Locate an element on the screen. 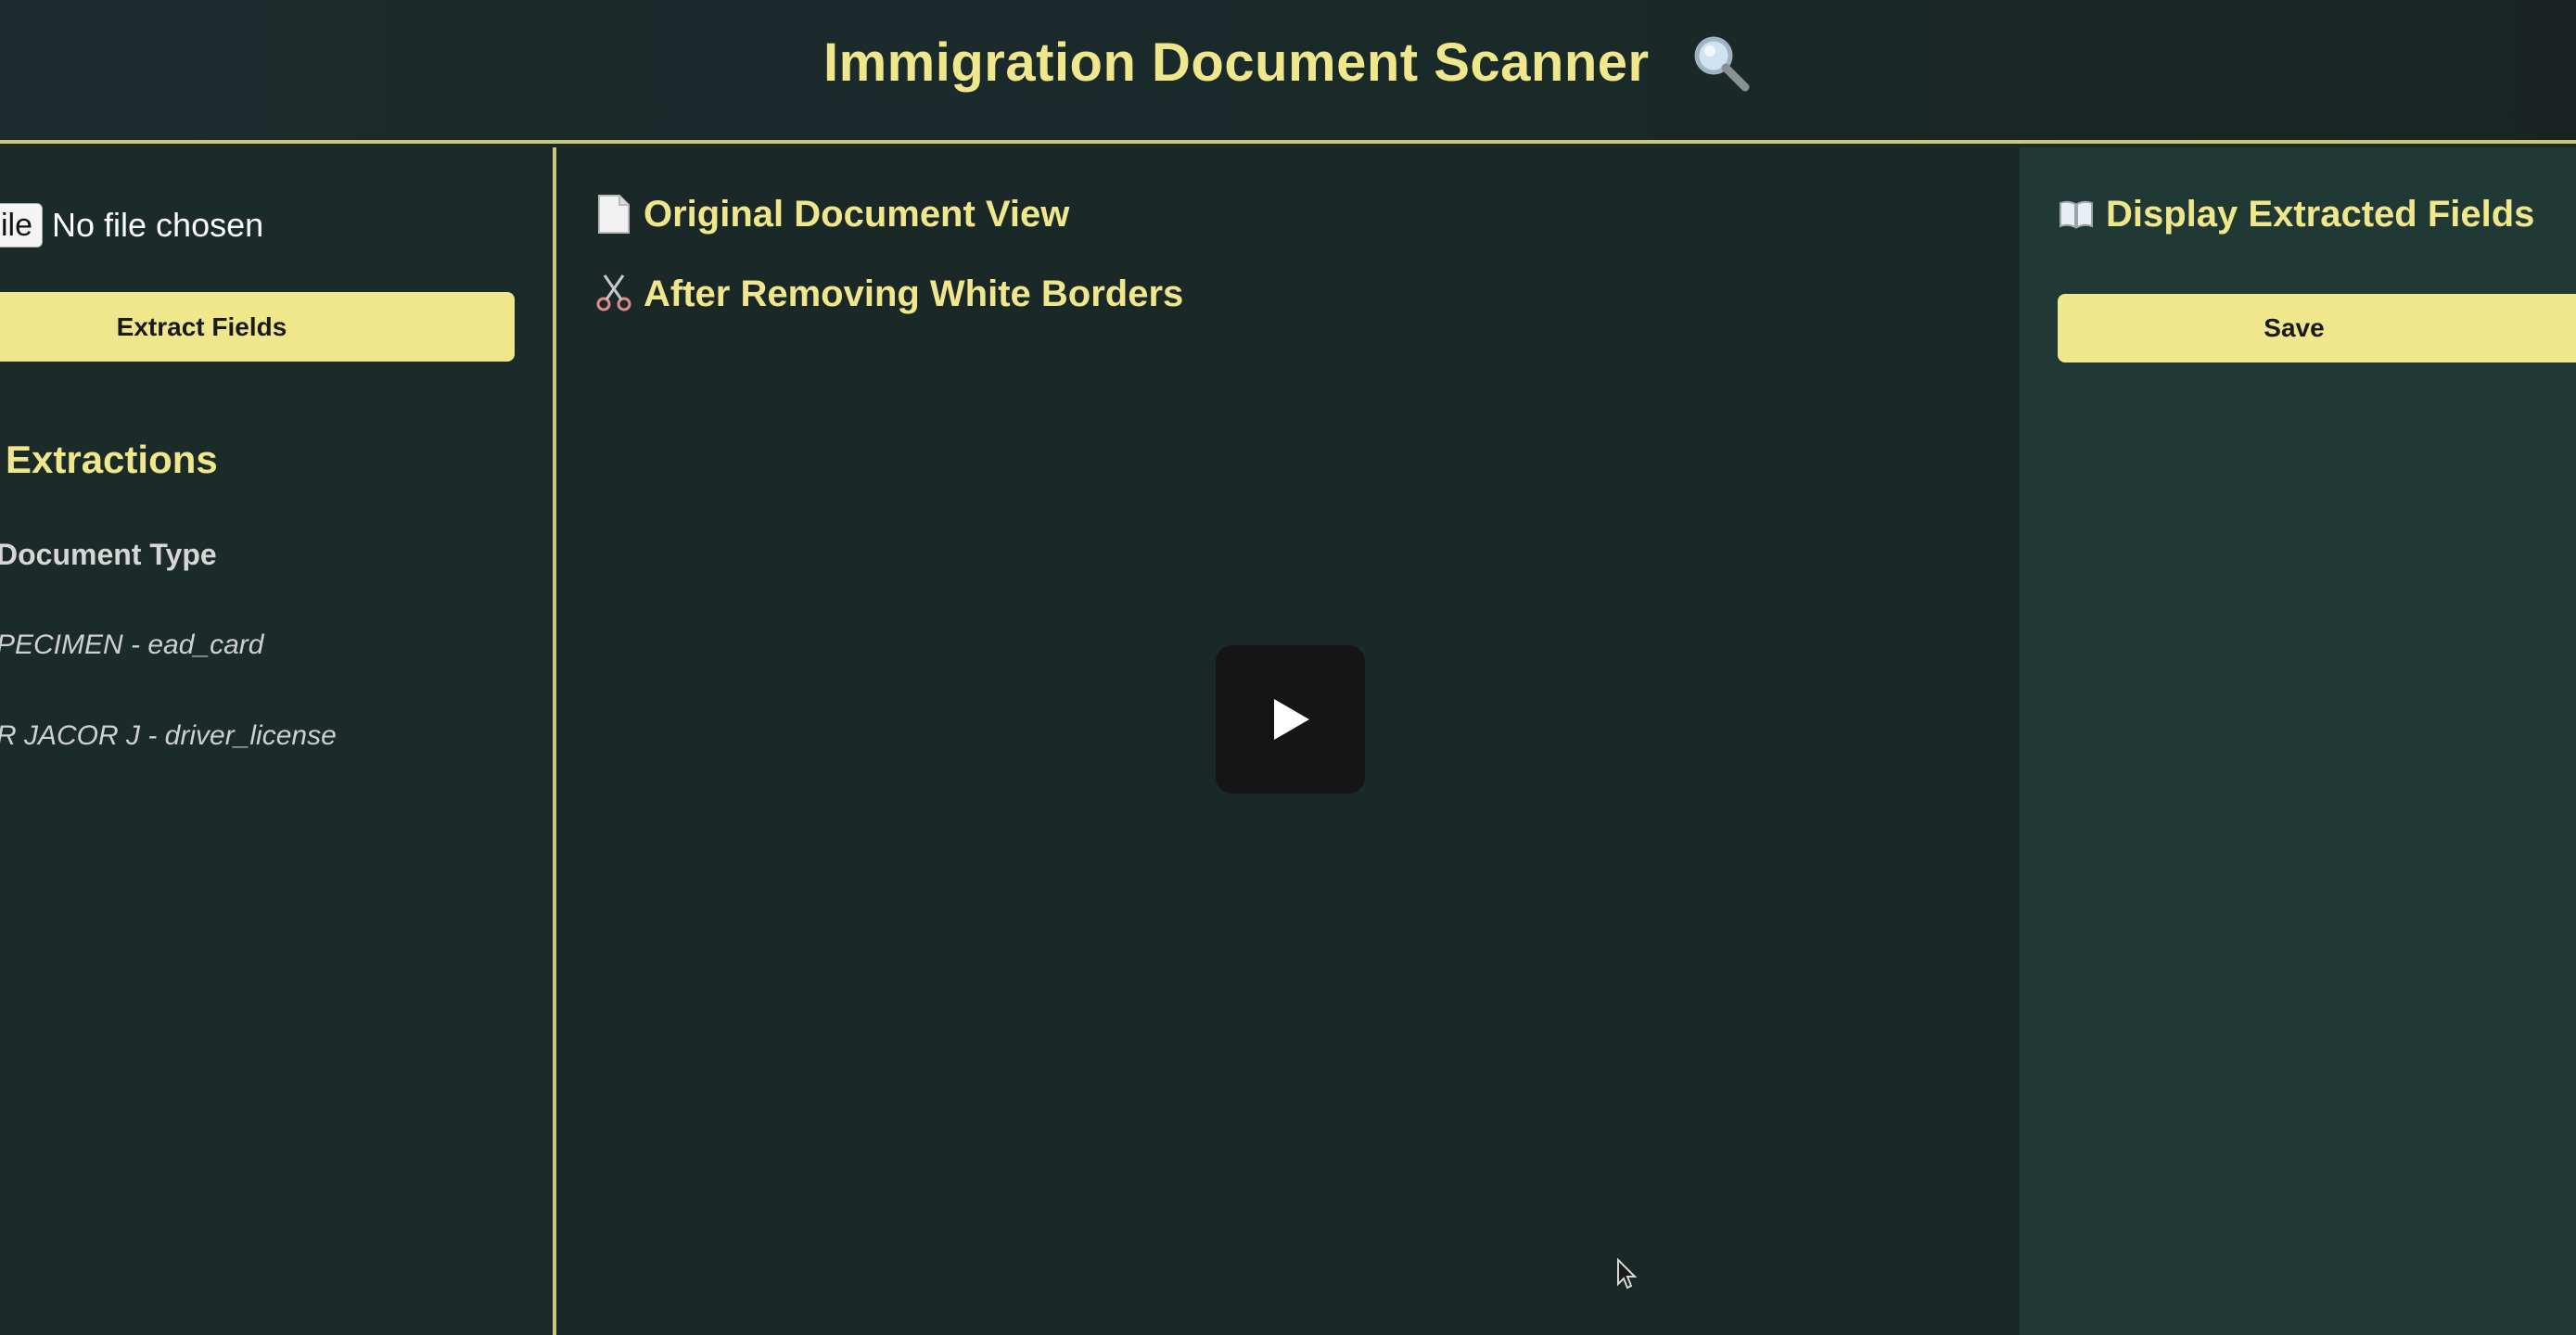  scissors-icon is located at coordinates (613, 293).